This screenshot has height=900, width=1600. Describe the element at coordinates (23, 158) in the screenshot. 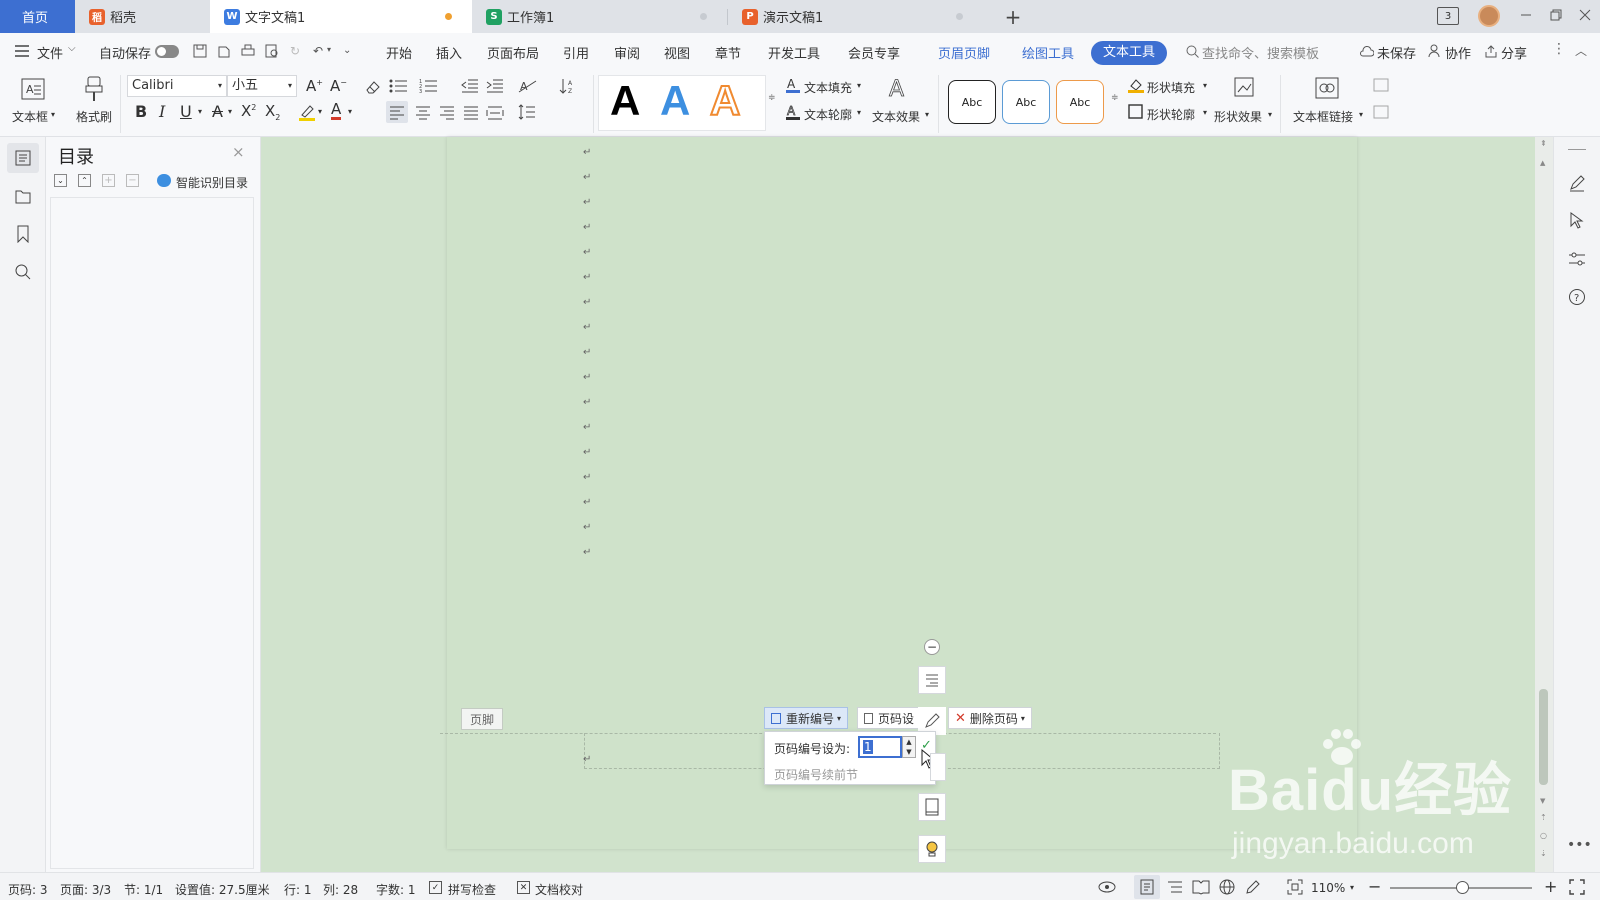

I see `outline-view-icon` at that location.